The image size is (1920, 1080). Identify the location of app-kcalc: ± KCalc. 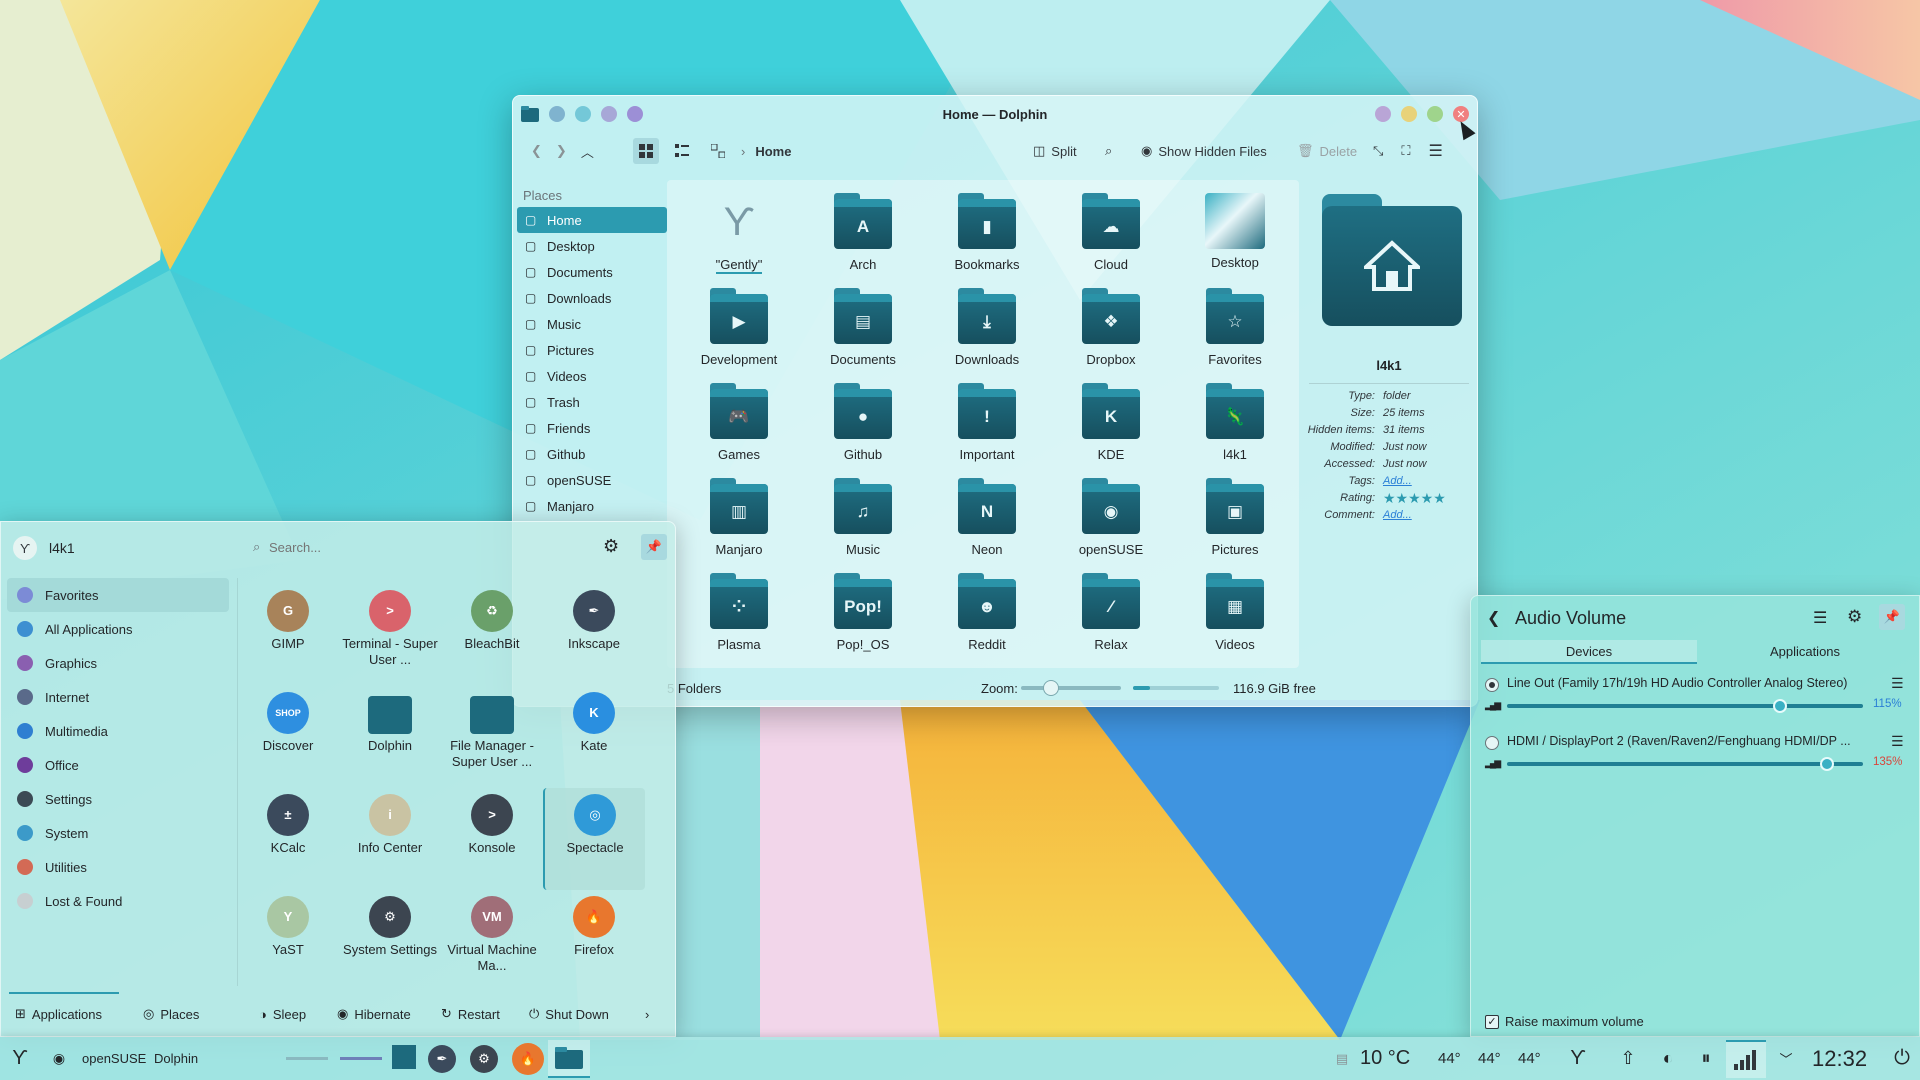
(288, 839).